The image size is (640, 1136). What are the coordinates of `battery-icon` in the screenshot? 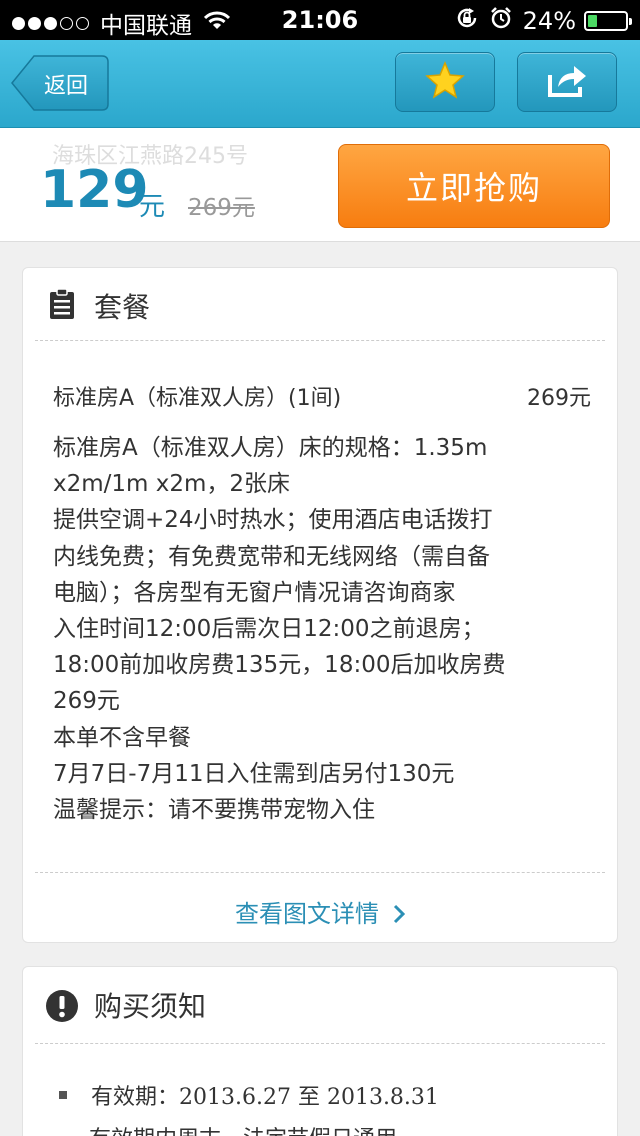 It's located at (608, 21).